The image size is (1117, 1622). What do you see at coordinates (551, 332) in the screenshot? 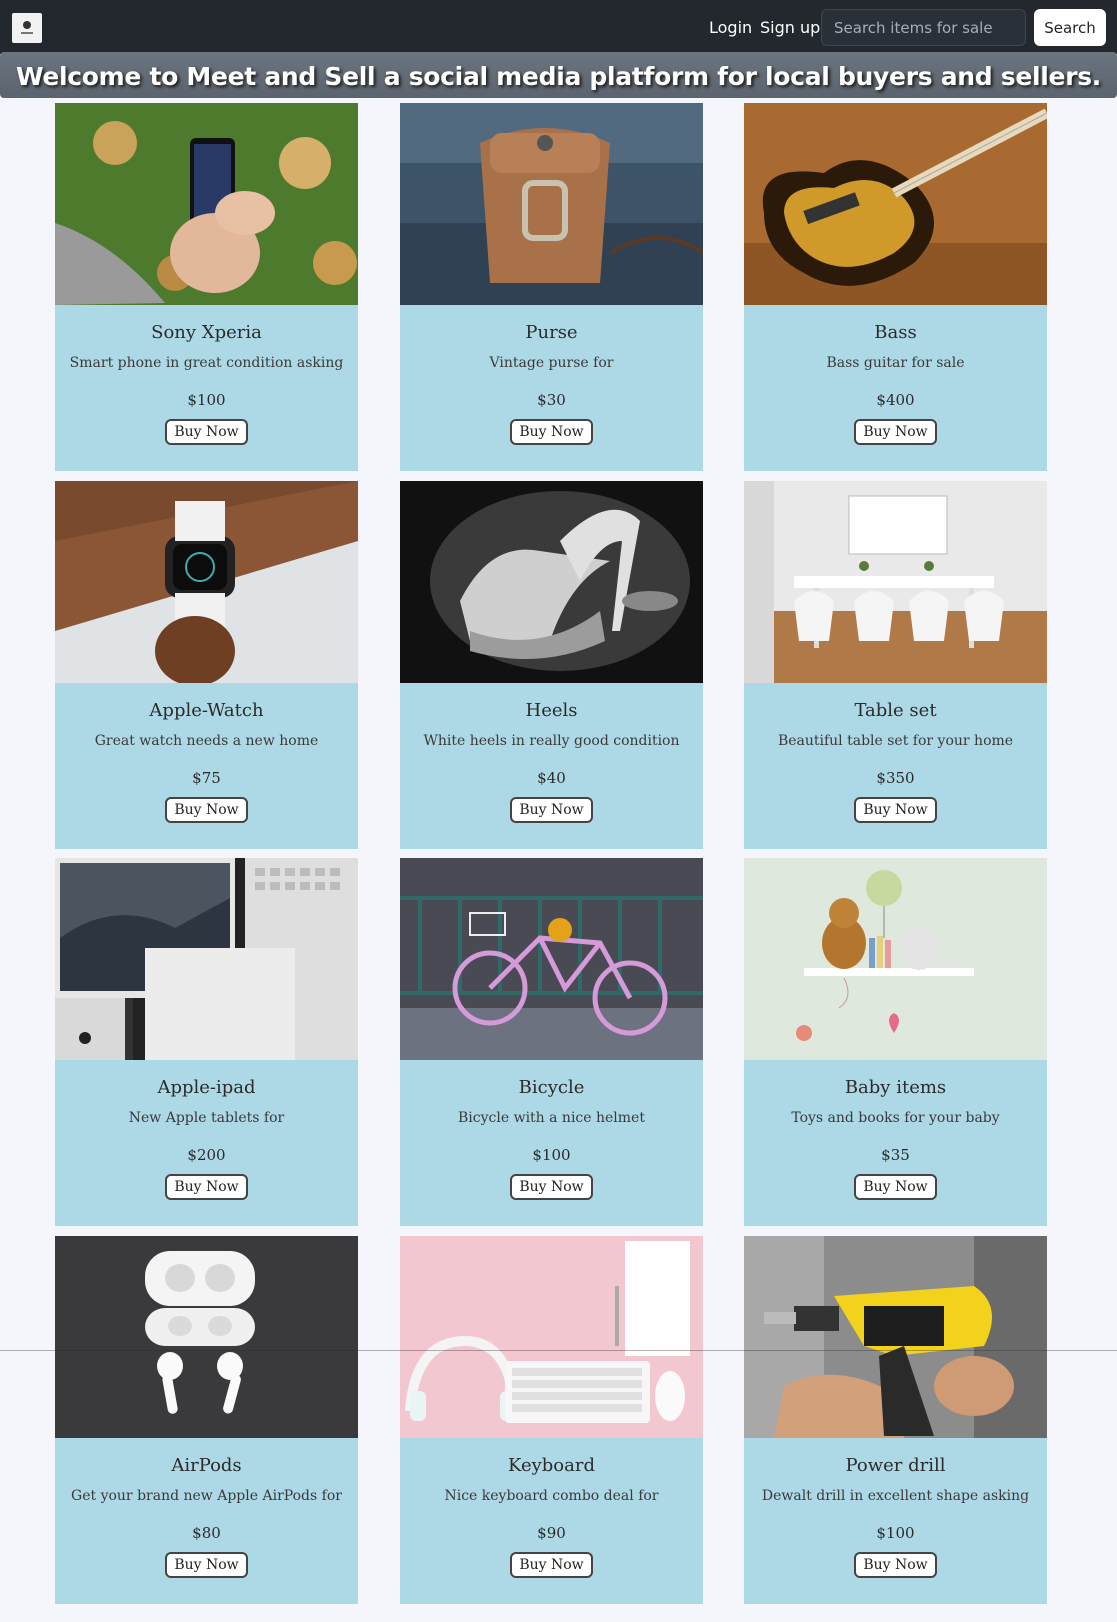
I see `item-title: Purse` at bounding box center [551, 332].